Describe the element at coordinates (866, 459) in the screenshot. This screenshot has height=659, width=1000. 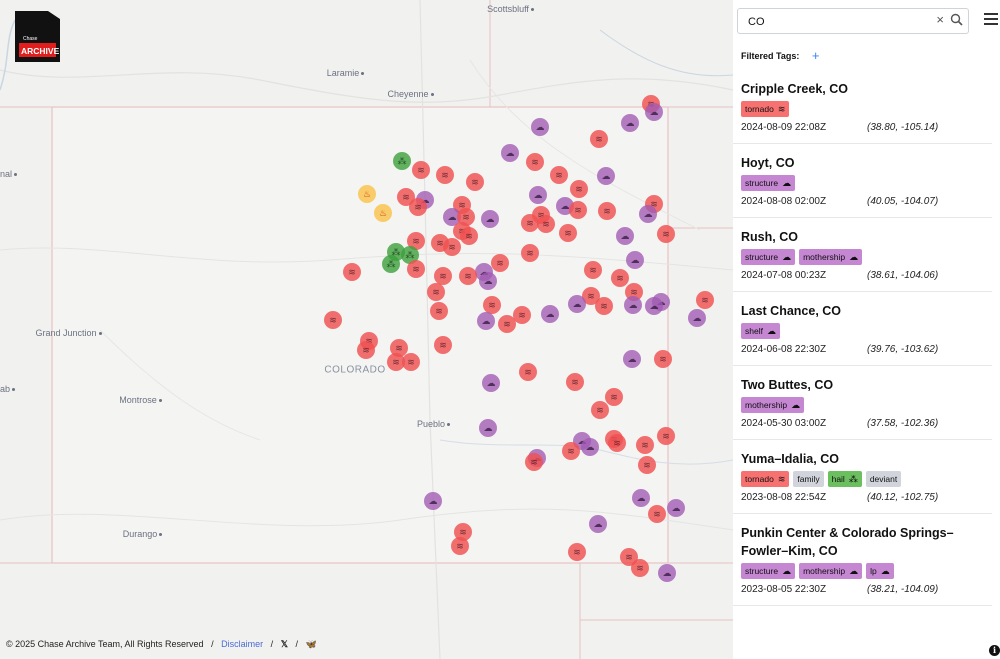
I see `entry-title: Yuma–Idalia, CO` at that location.